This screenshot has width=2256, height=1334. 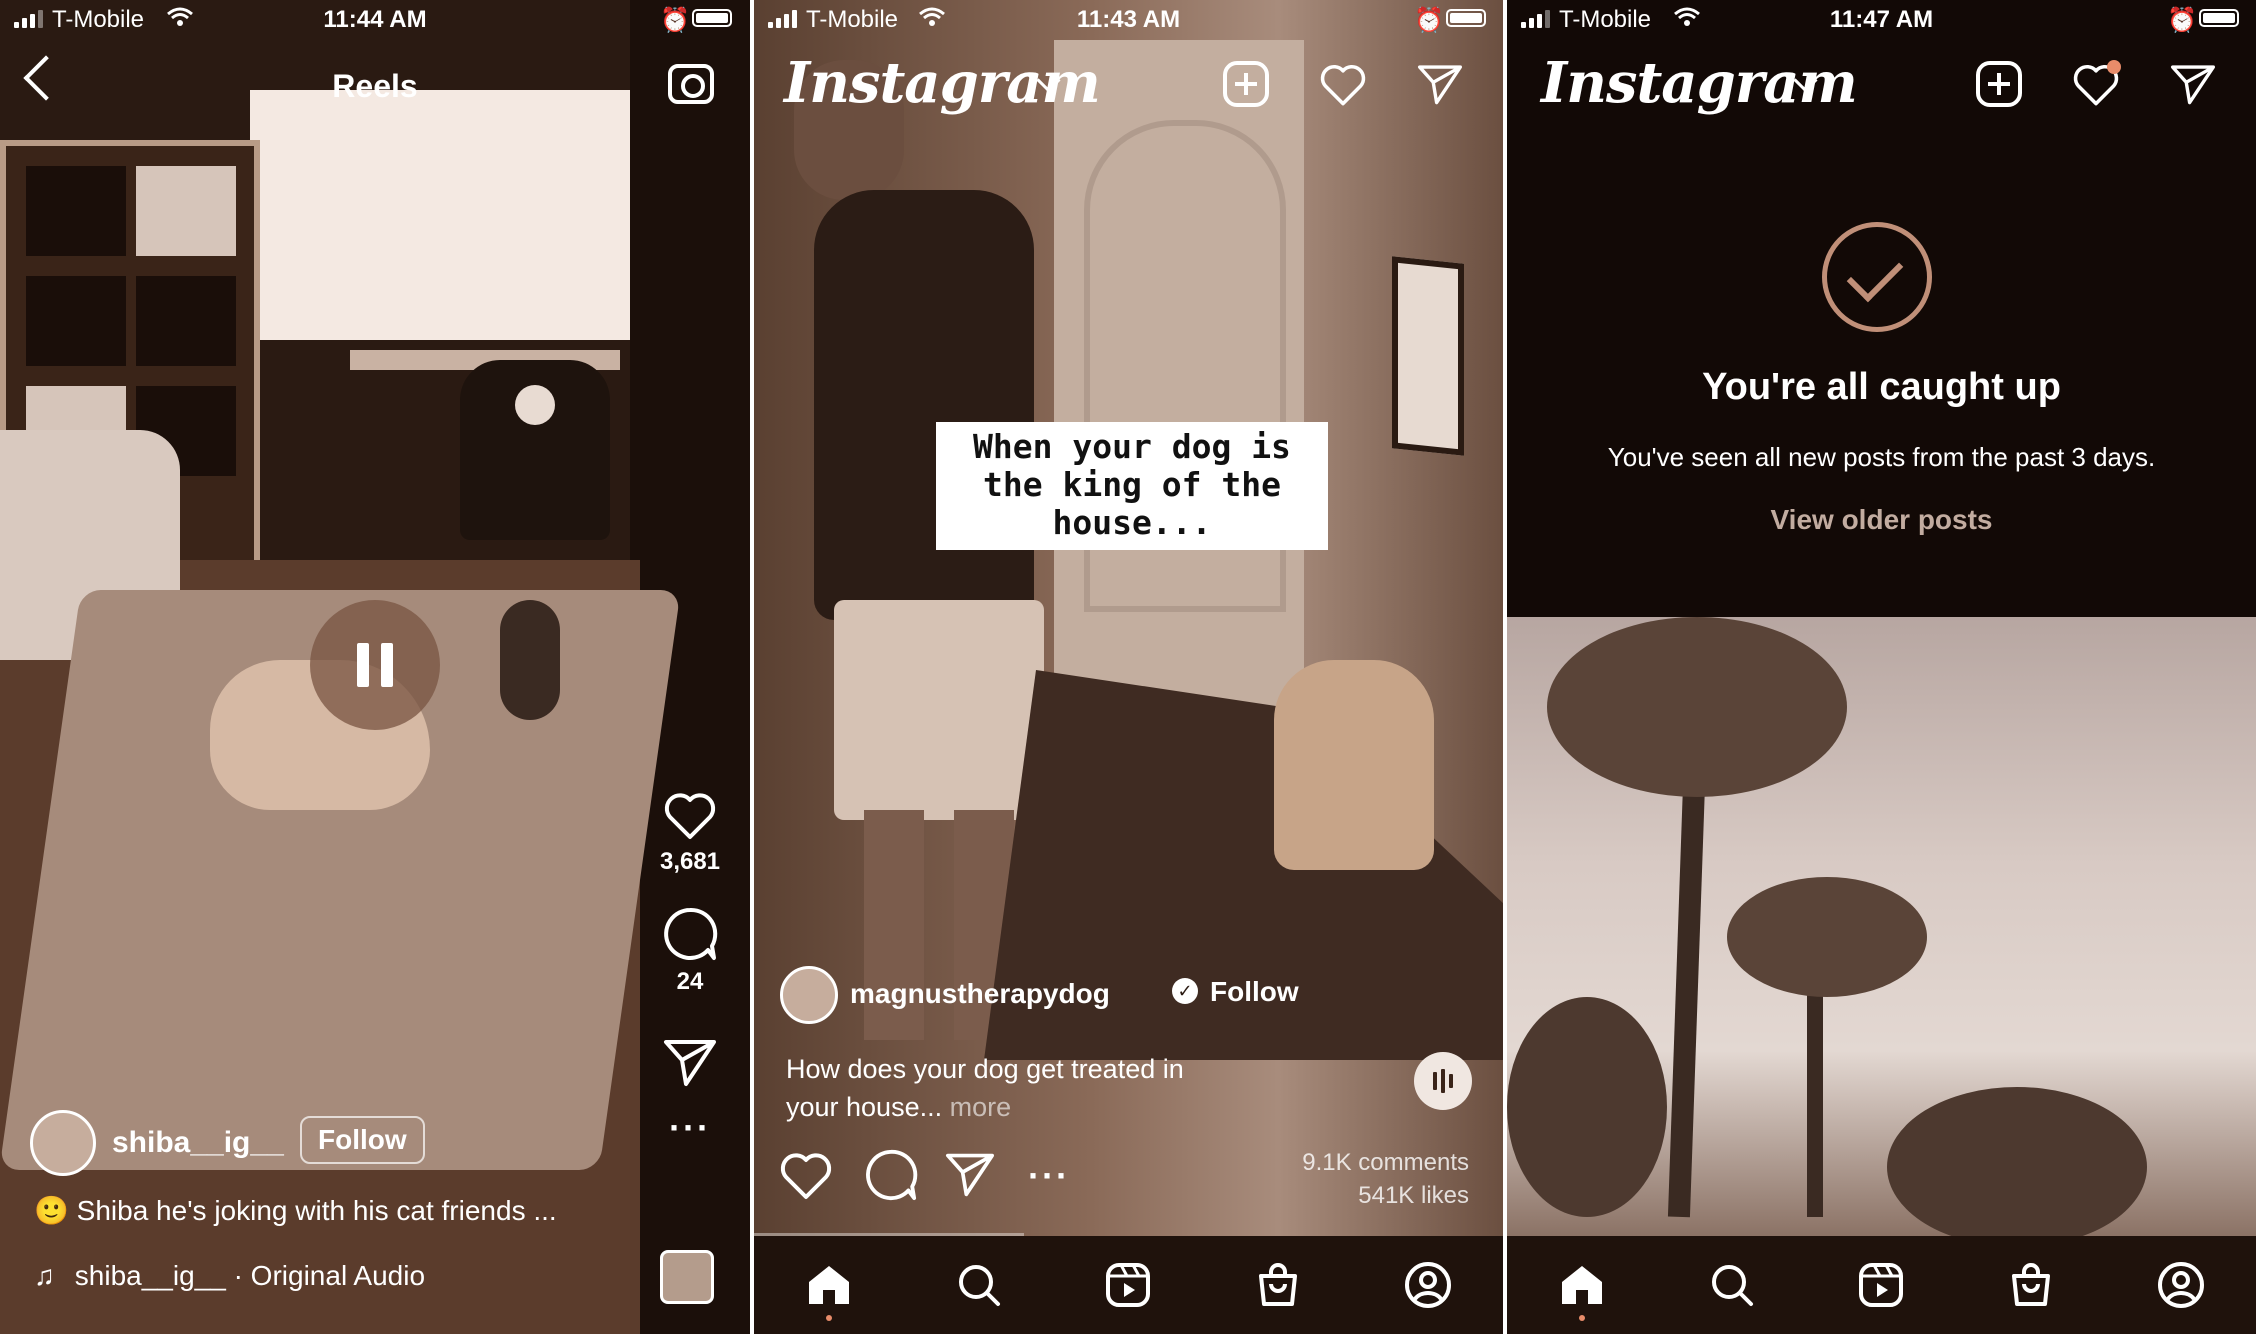 What do you see at coordinates (980, 994) in the screenshot?
I see `post-username: magnustherapydog` at bounding box center [980, 994].